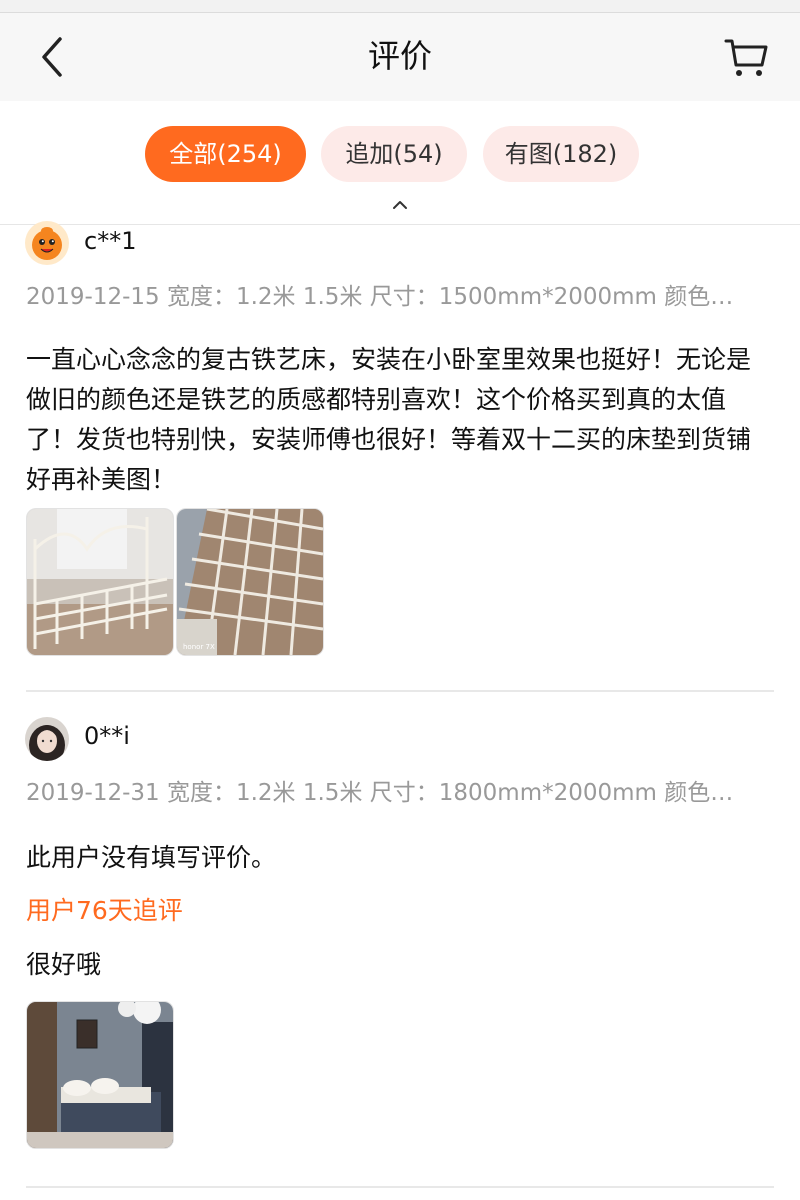 The image size is (800, 1200). I want to click on status-strip, so click(400, 6).